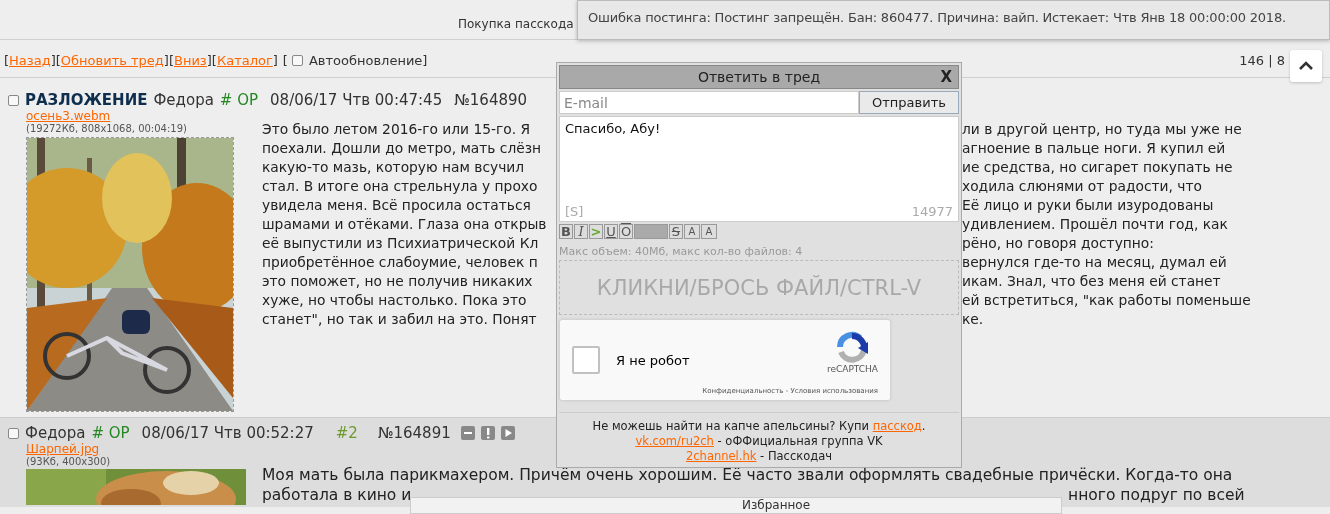 This screenshot has height=514, width=1330. I want to click on post-counter: 146 | 8, so click(1262, 60).